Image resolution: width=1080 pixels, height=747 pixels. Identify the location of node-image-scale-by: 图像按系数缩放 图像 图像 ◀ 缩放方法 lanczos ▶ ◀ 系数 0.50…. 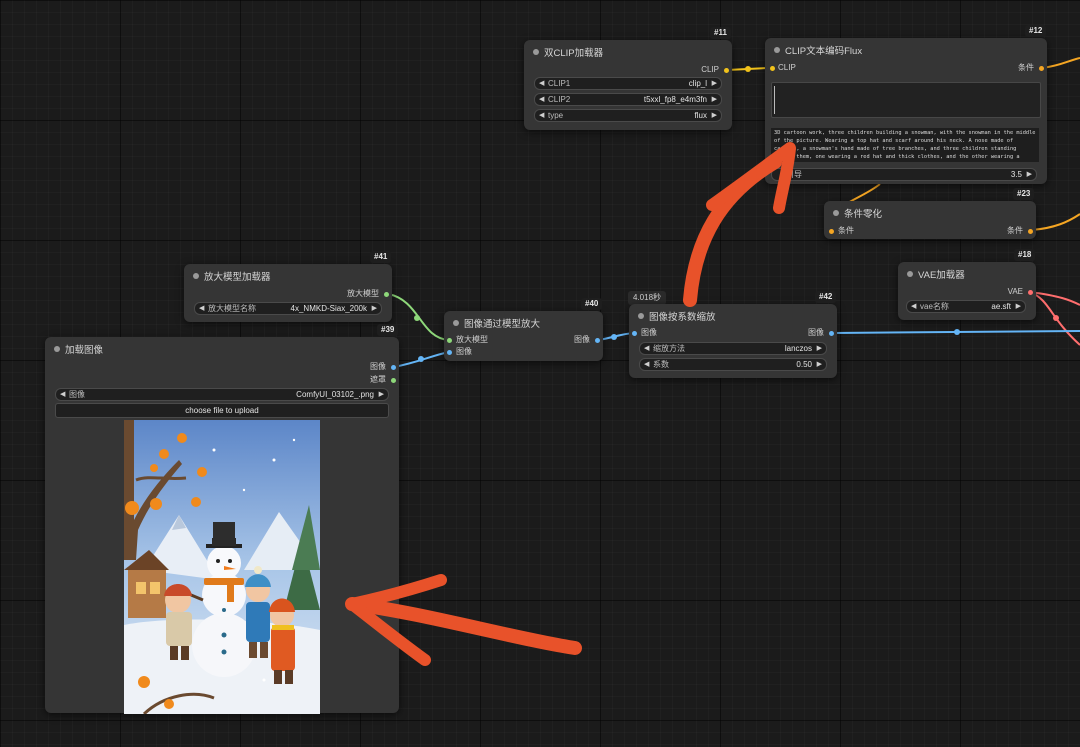
(733, 341).